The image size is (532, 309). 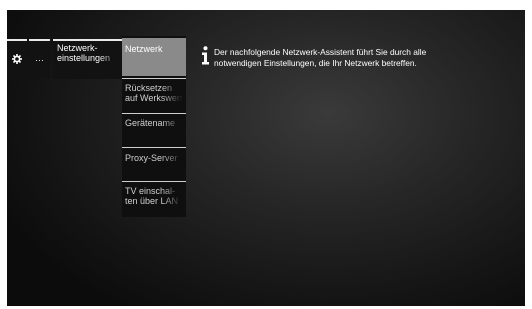 I want to click on menu-item-tv-einschalten: TV einschal- ten über LAN, so click(x=154, y=199).